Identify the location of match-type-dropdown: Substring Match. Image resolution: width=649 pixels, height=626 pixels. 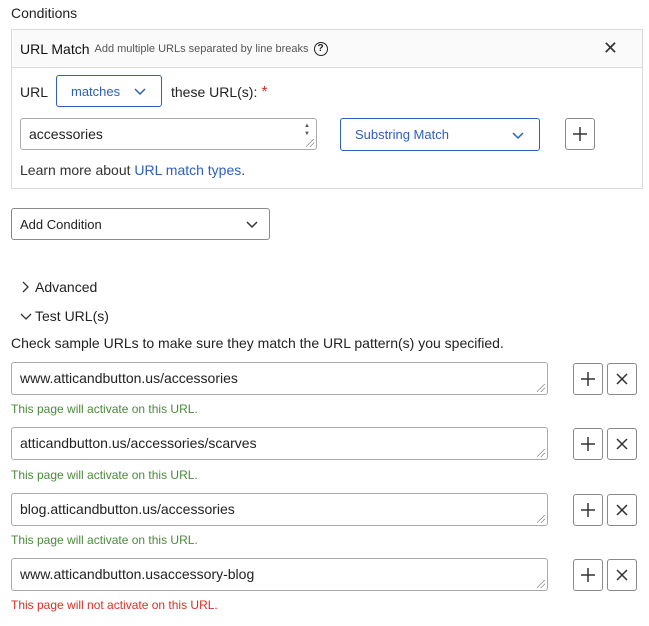
(440, 134).